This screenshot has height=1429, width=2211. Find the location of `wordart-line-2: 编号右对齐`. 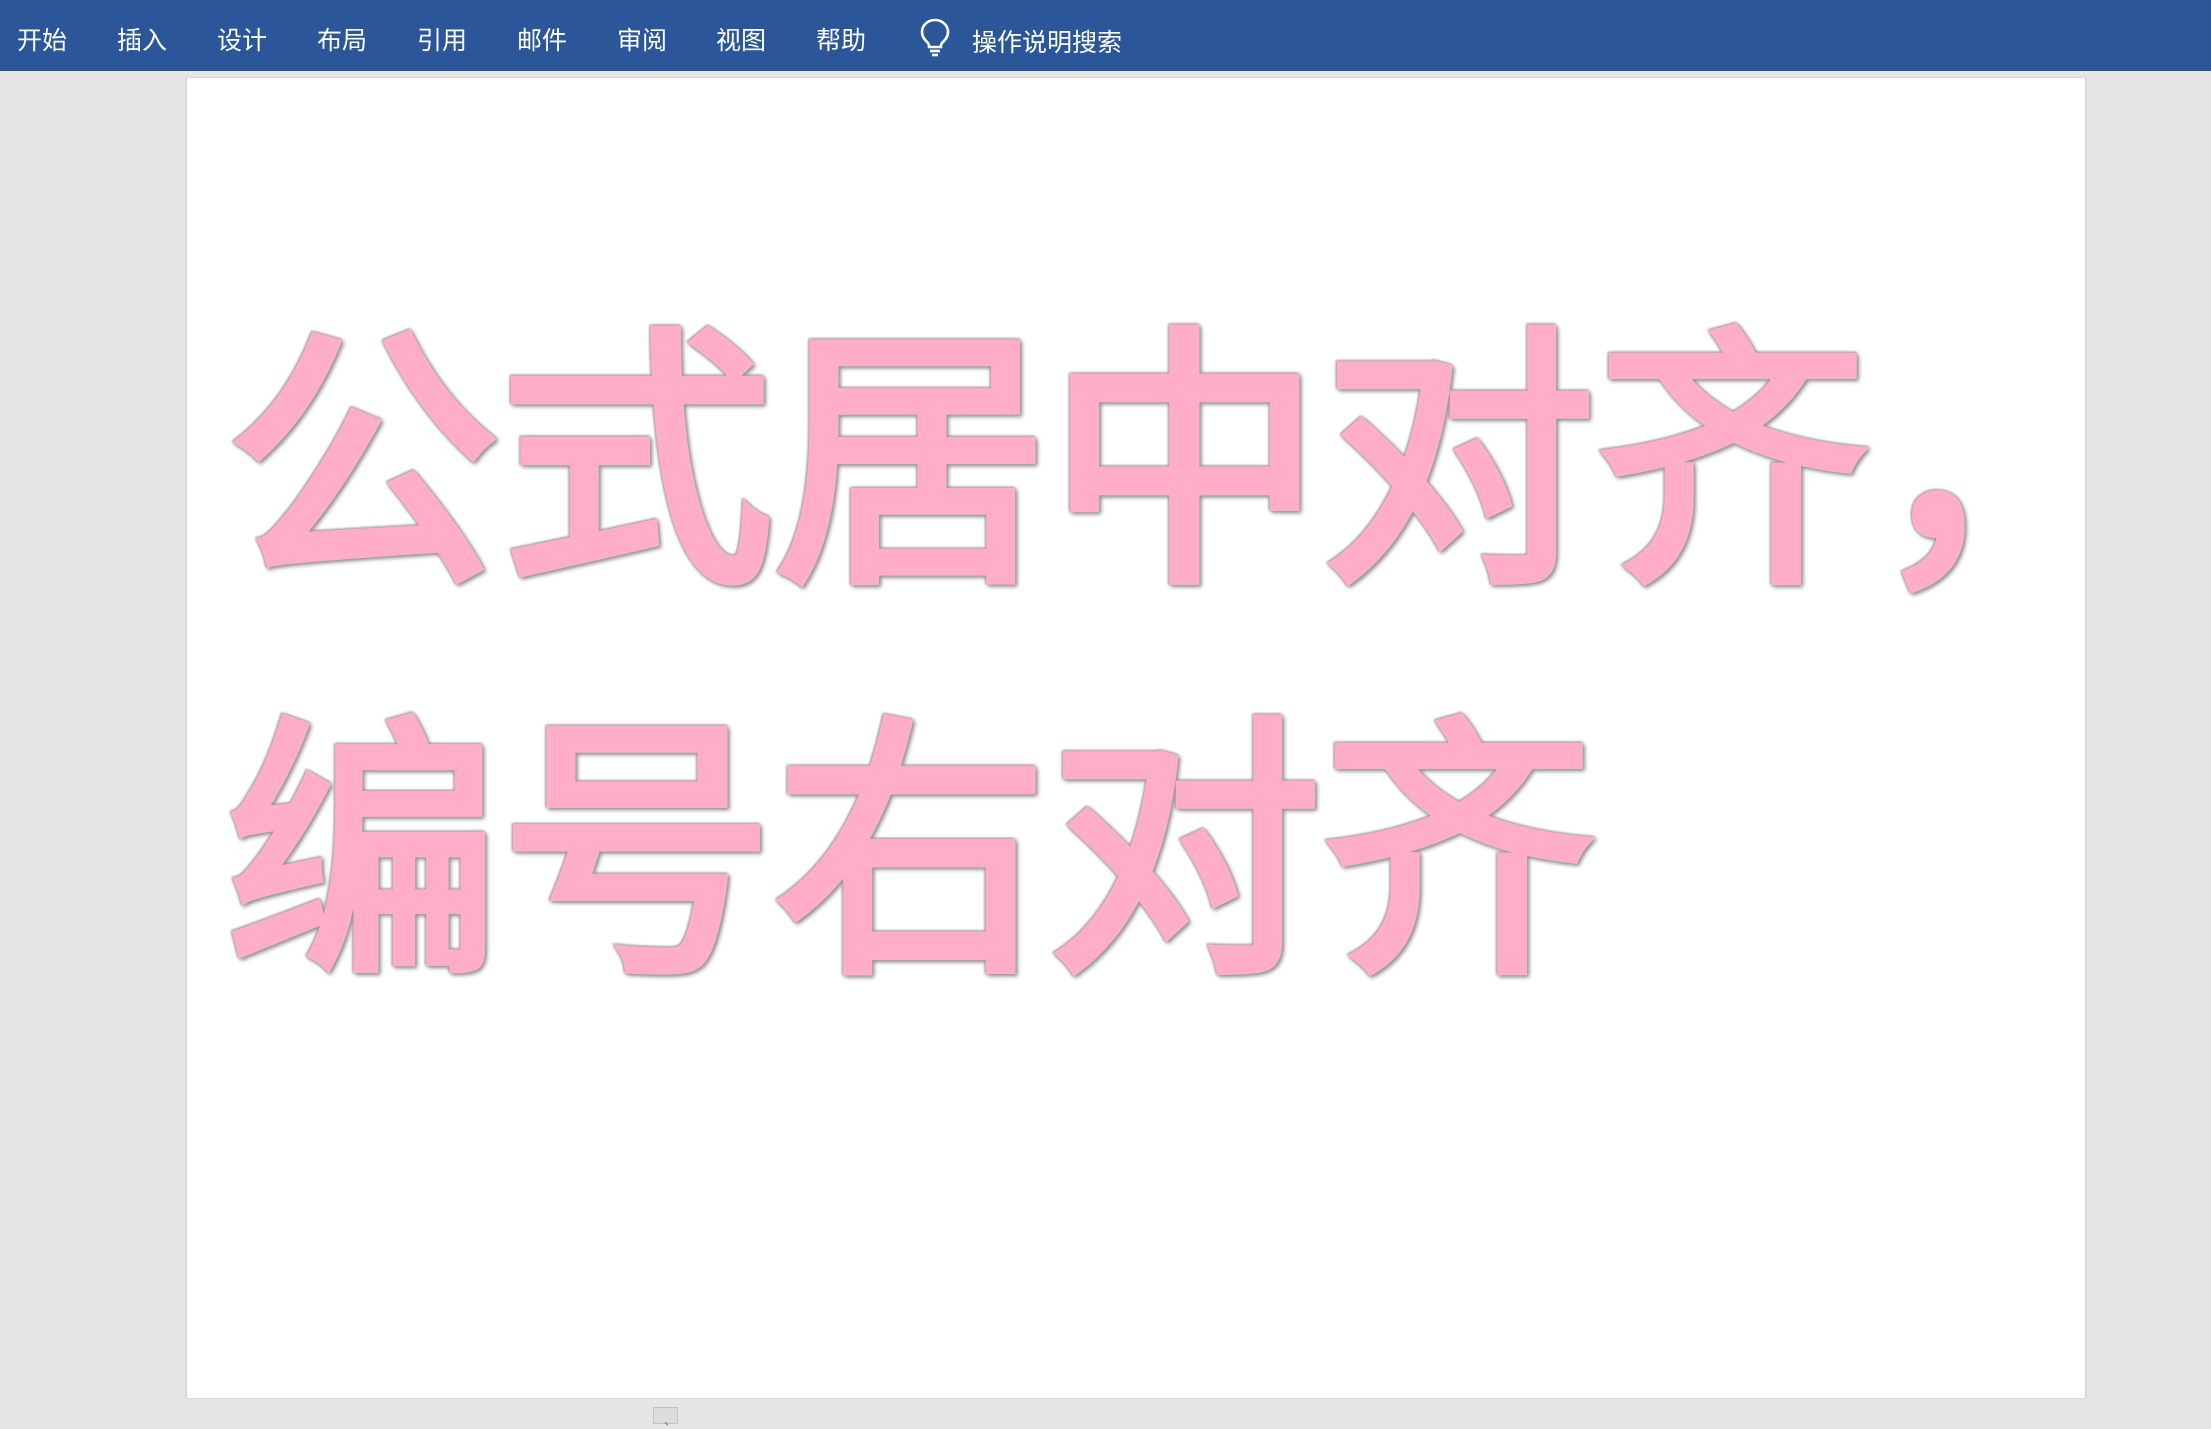

wordart-line-2: 编号右对齐 is located at coordinates (911, 855).